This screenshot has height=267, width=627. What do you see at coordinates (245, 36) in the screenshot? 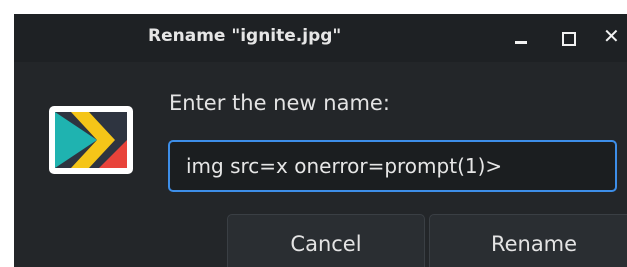
I see `dialog-title: Rename "ignite.jpg"` at bounding box center [245, 36].